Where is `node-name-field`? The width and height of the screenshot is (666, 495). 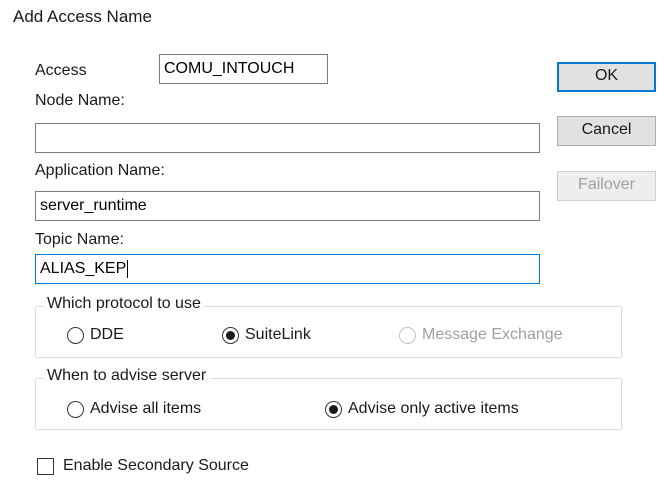 node-name-field is located at coordinates (287, 138).